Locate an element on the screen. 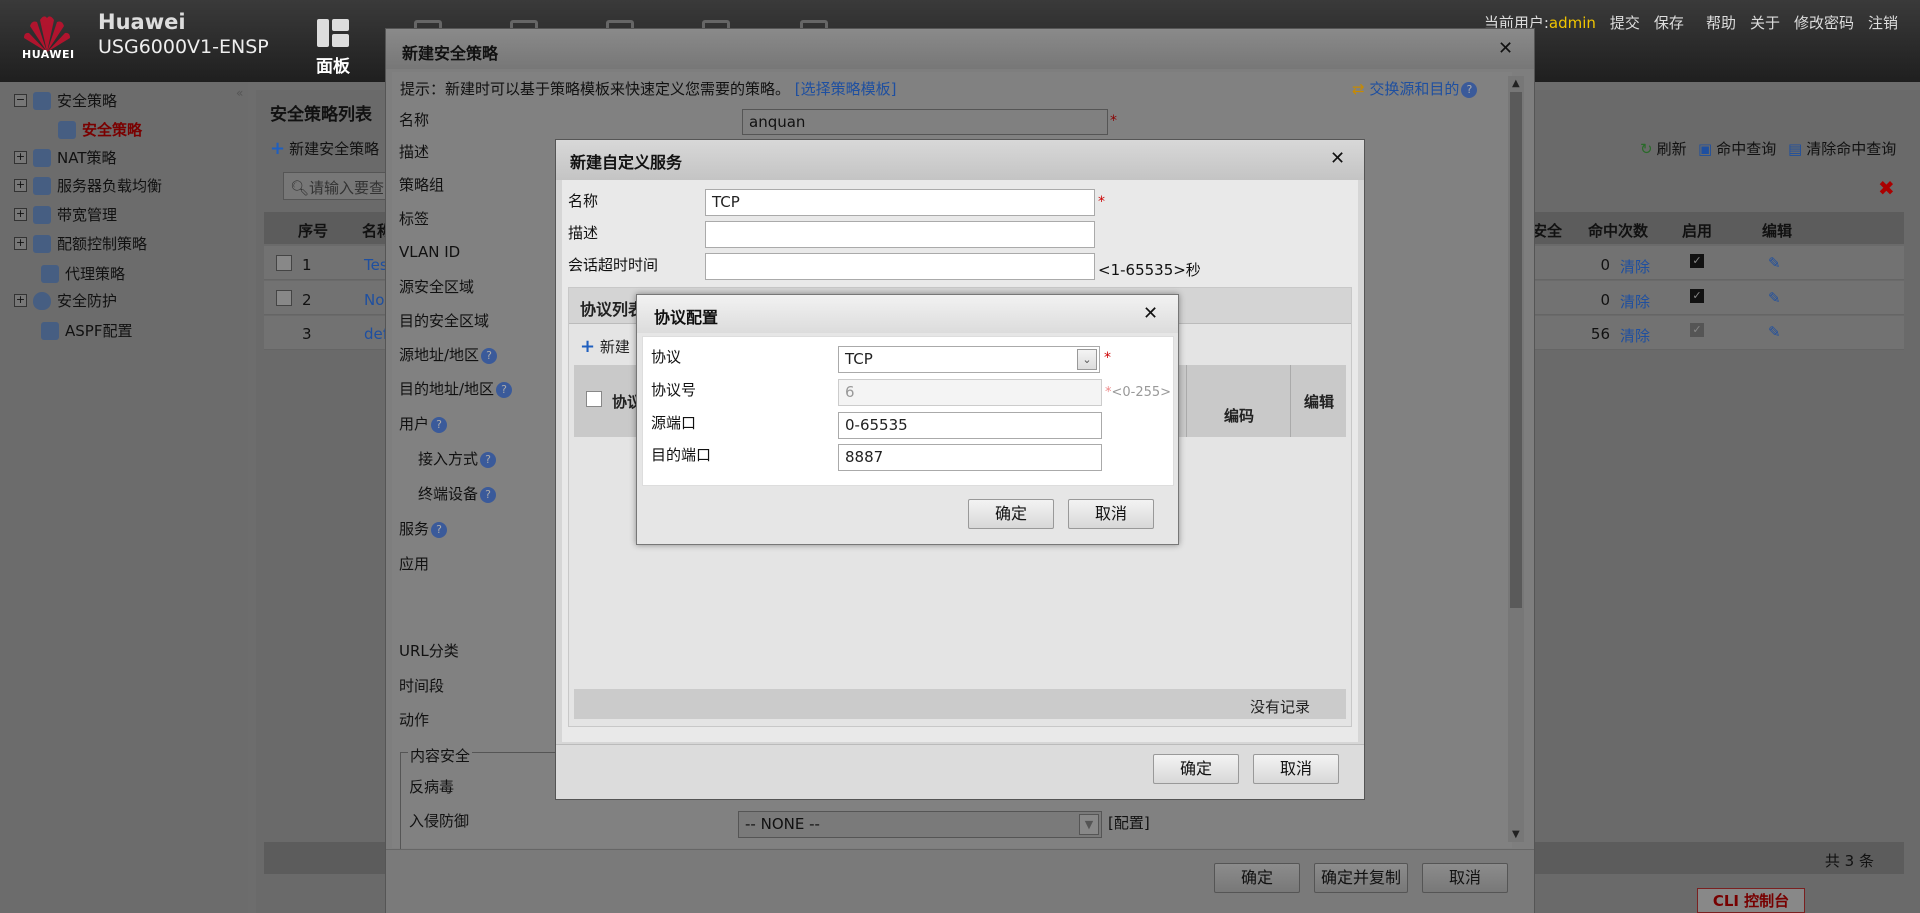  tree-aspf: ASPF配置 is located at coordinates (86, 330).